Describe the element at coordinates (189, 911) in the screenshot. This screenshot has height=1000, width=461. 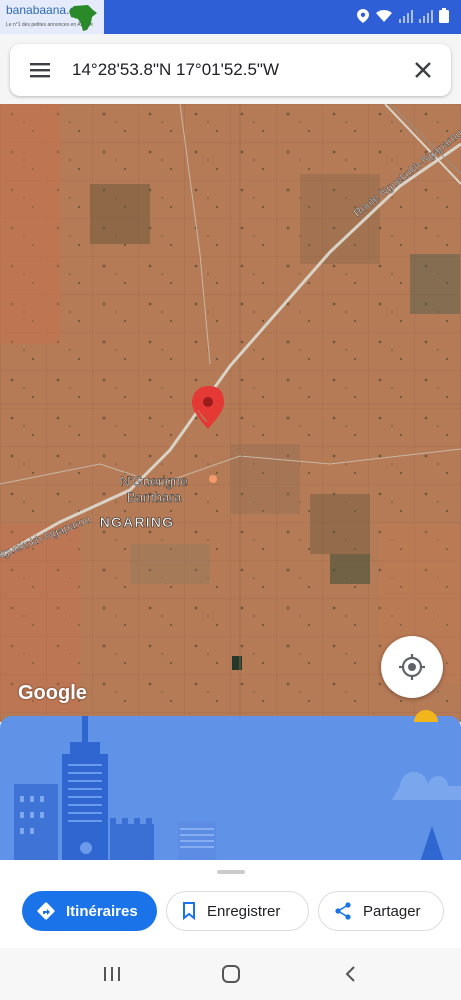
I see `bookmark-icon` at that location.